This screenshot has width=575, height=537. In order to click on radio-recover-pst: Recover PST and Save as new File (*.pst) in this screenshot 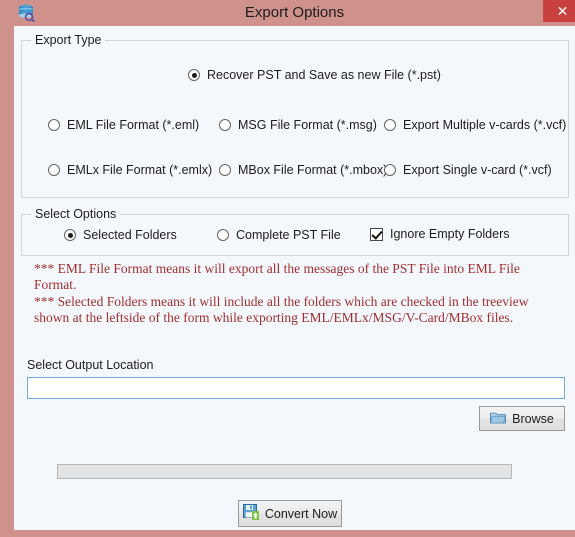, I will do `click(314, 75)`.